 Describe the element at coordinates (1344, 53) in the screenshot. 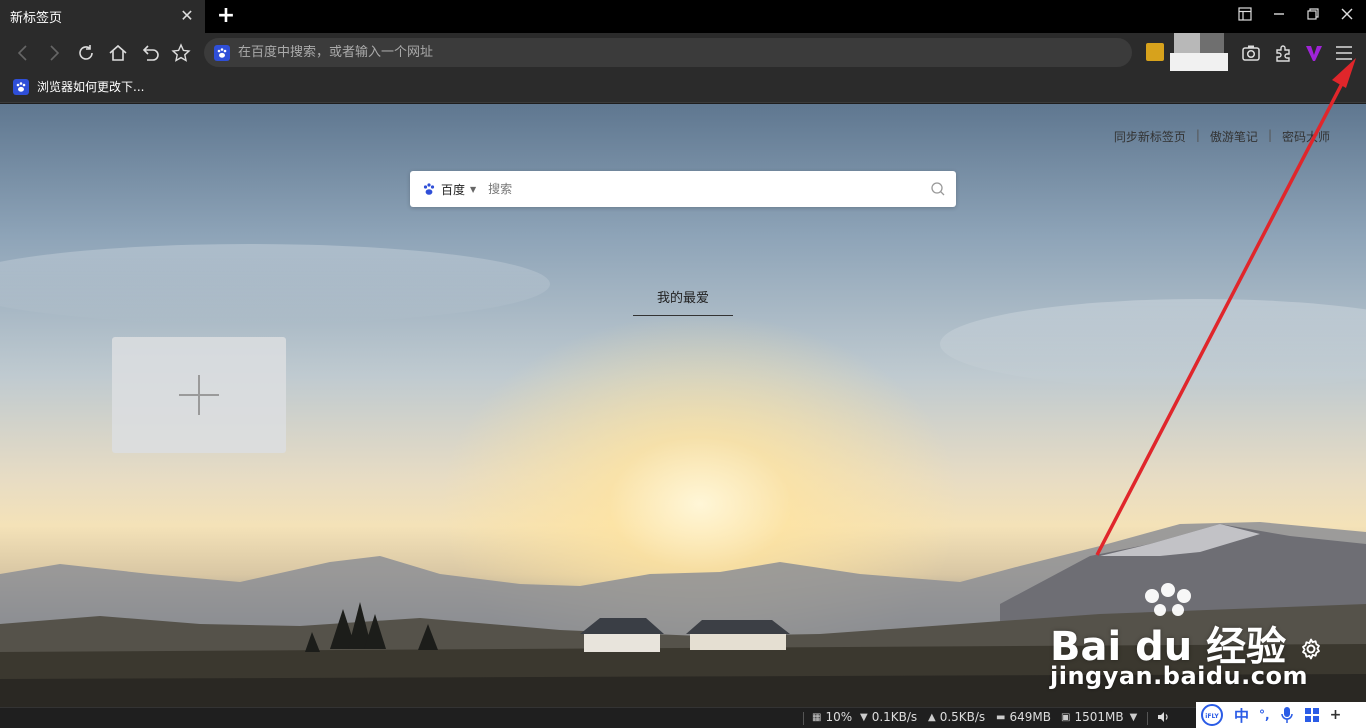

I see `main-menu-icon` at that location.